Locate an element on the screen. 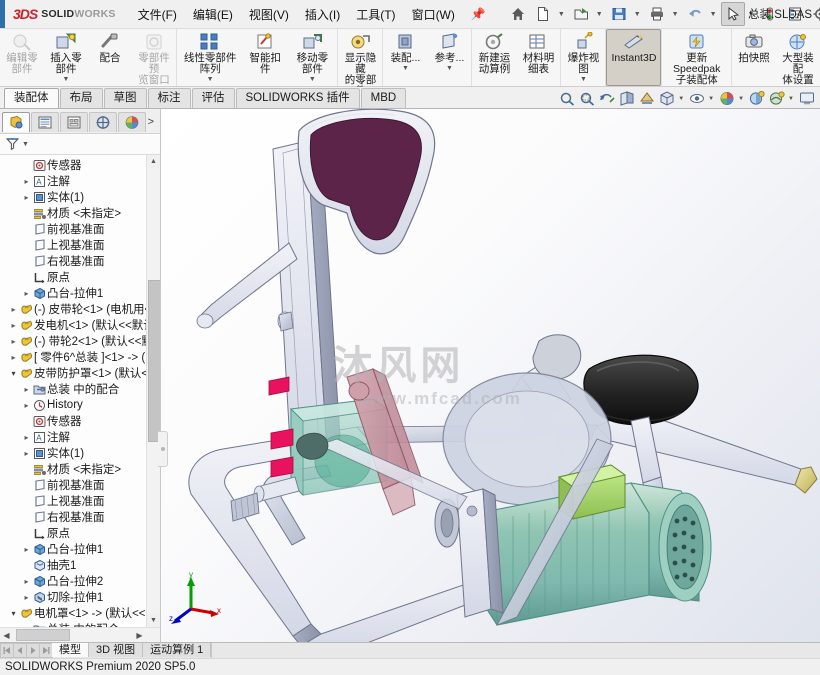 Image resolution: width=820 pixels, height=675 pixels. tab-sketch: 草图 is located at coordinates (125, 98).